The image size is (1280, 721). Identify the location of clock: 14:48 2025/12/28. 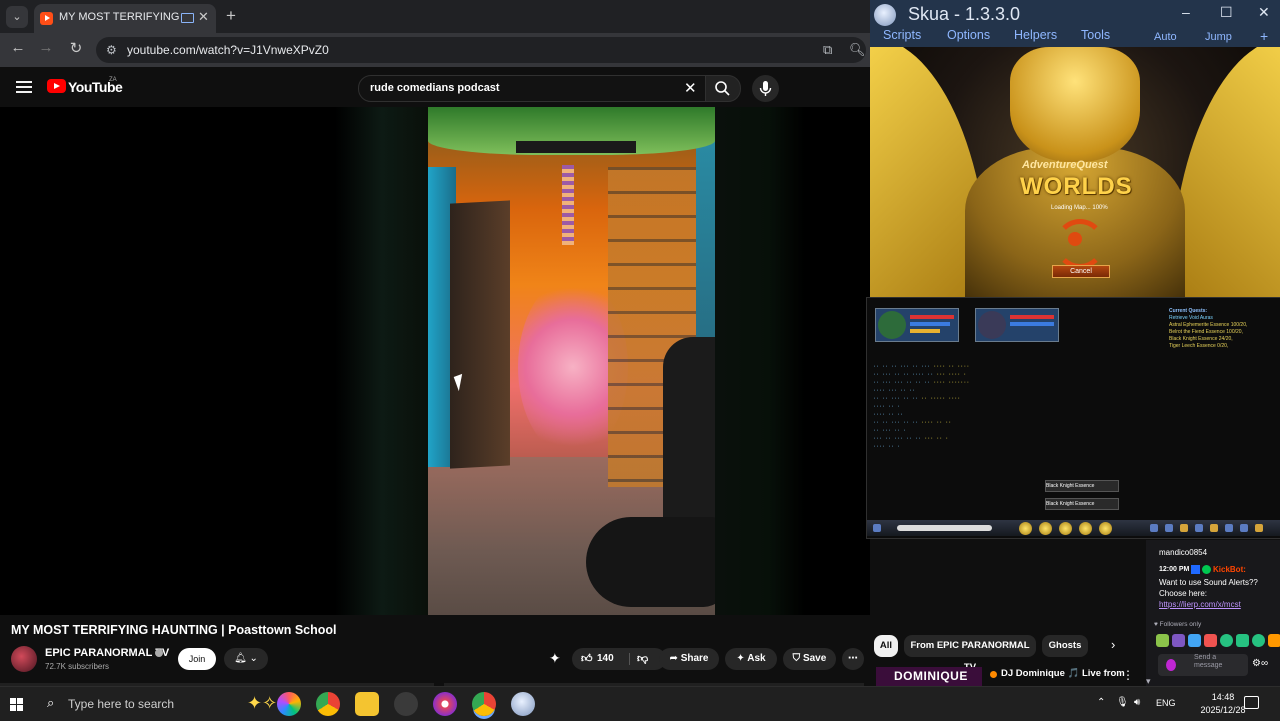
(1223, 704).